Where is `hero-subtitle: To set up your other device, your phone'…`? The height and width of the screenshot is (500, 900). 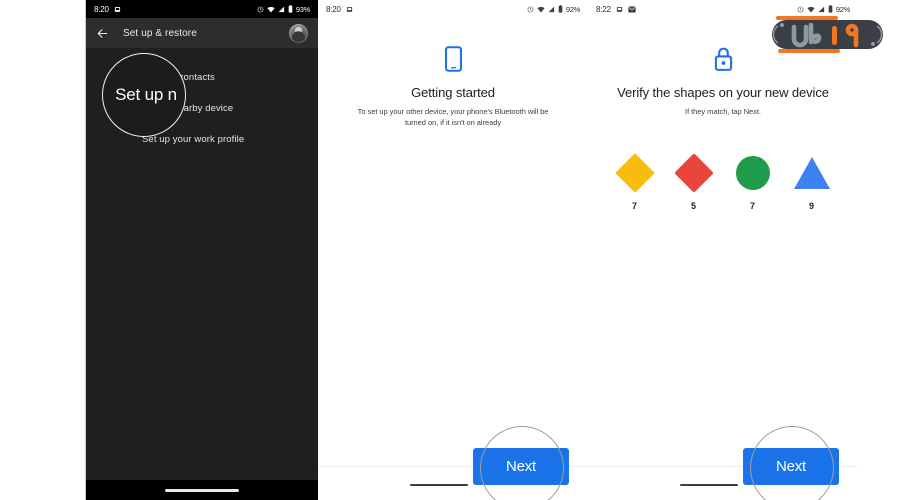 hero-subtitle: To set up your other device, your phone'… is located at coordinates (453, 117).